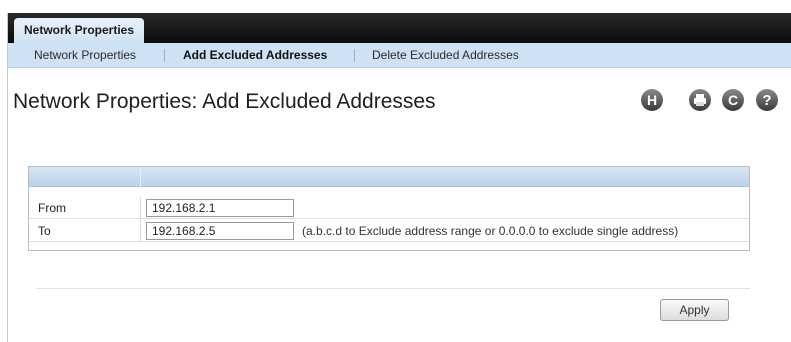 The image size is (791, 342). Describe the element at coordinates (220, 231) in the screenshot. I see `to-address-input` at that location.